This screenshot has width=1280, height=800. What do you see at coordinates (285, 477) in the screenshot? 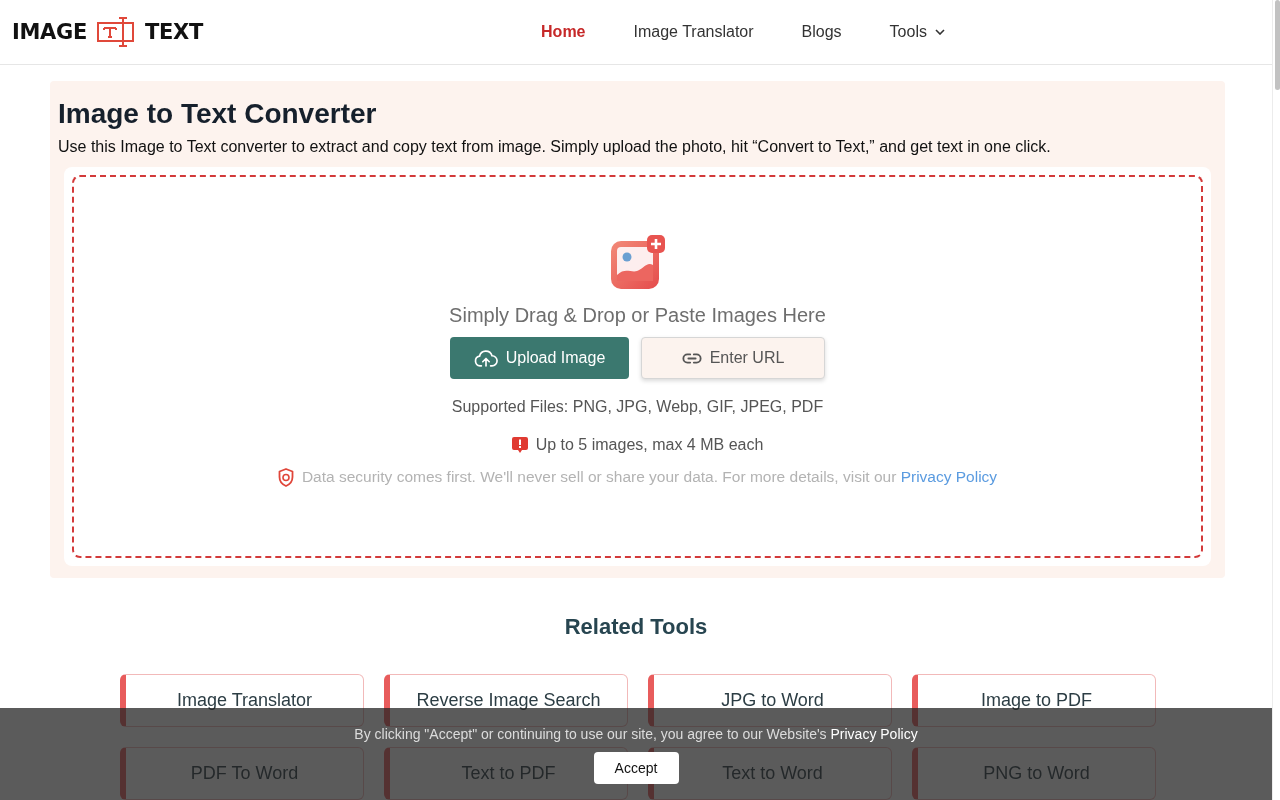
I see `shield-icon` at bounding box center [285, 477].